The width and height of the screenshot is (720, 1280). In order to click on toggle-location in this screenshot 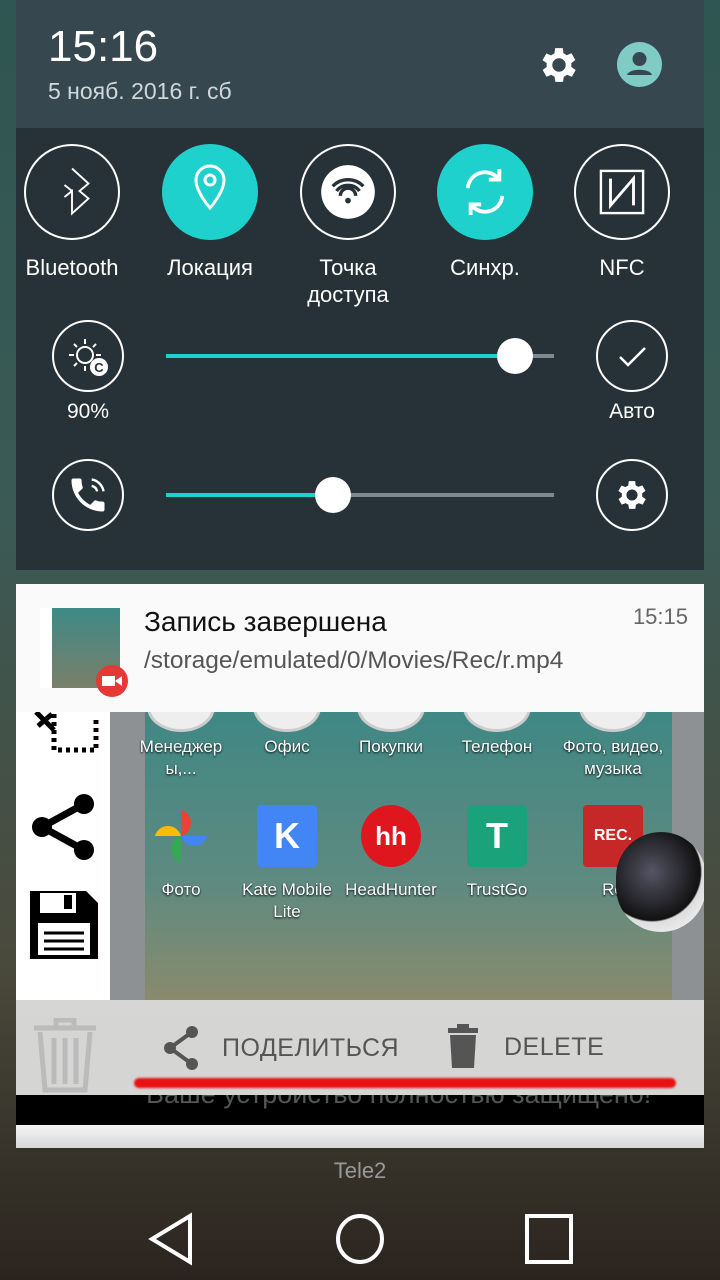, I will do `click(210, 192)`.